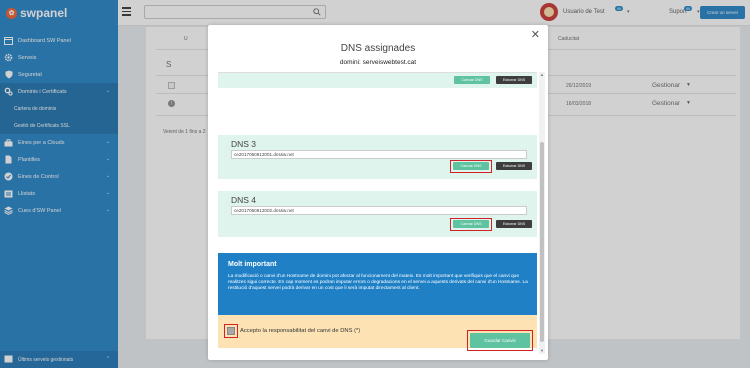 This screenshot has height=368, width=750. I want to click on dns-title: DNS 3, so click(244, 144).